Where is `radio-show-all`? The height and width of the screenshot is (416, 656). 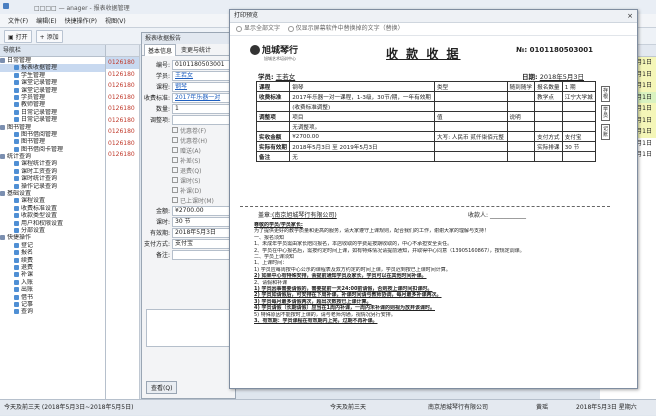
radio-show-all is located at coordinates (239, 28).